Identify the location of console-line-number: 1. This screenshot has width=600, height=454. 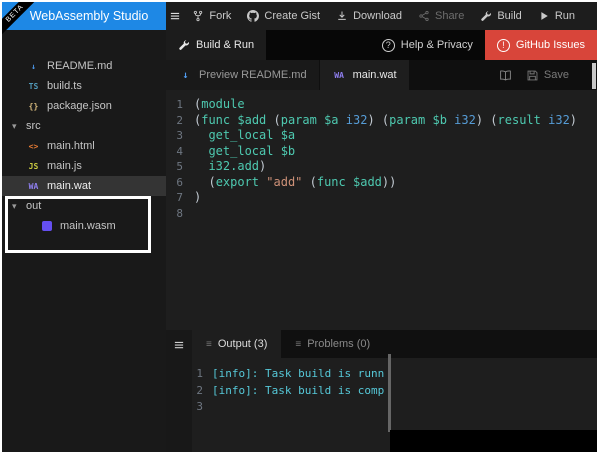
(199, 373).